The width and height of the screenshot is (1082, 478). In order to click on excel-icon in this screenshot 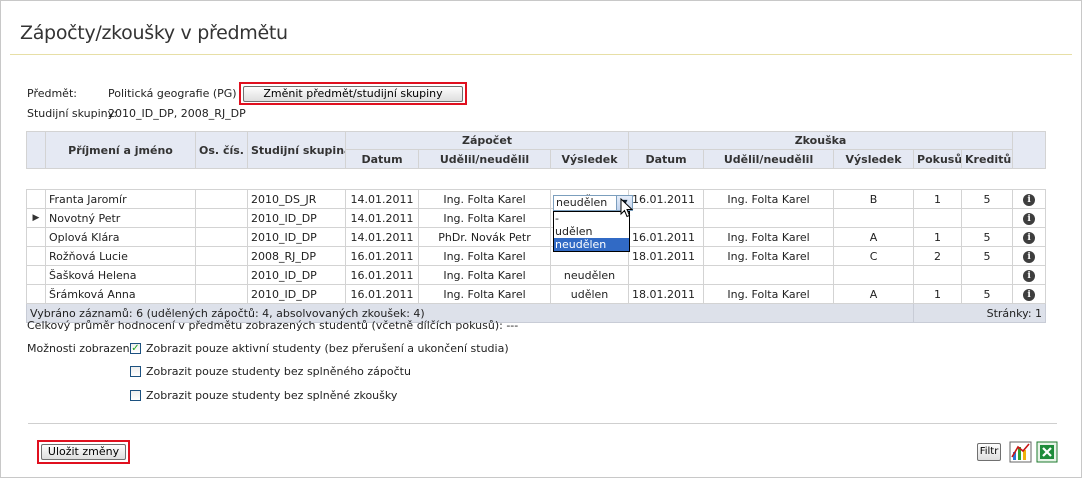, I will do `click(1047, 452)`.